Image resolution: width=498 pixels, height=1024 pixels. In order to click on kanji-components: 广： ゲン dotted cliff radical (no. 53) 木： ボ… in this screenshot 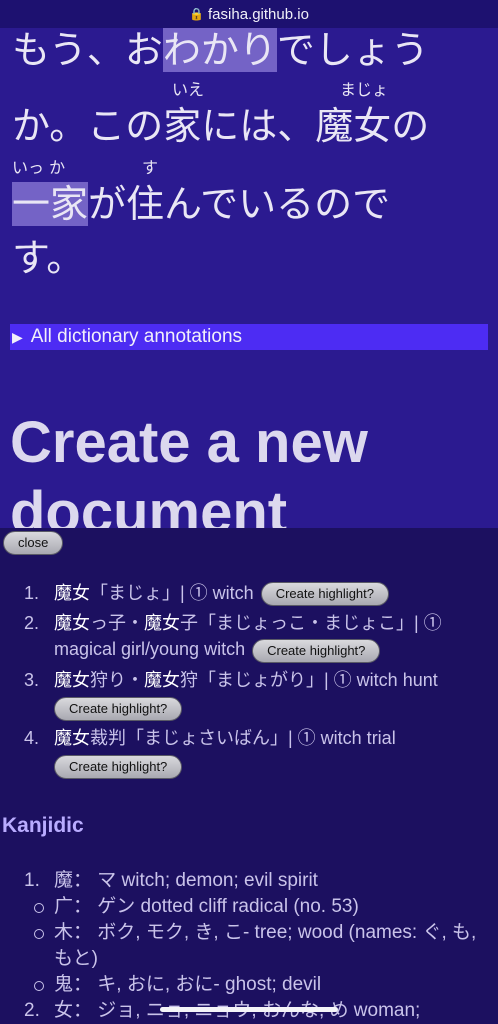, I will do `click(249, 946)`.